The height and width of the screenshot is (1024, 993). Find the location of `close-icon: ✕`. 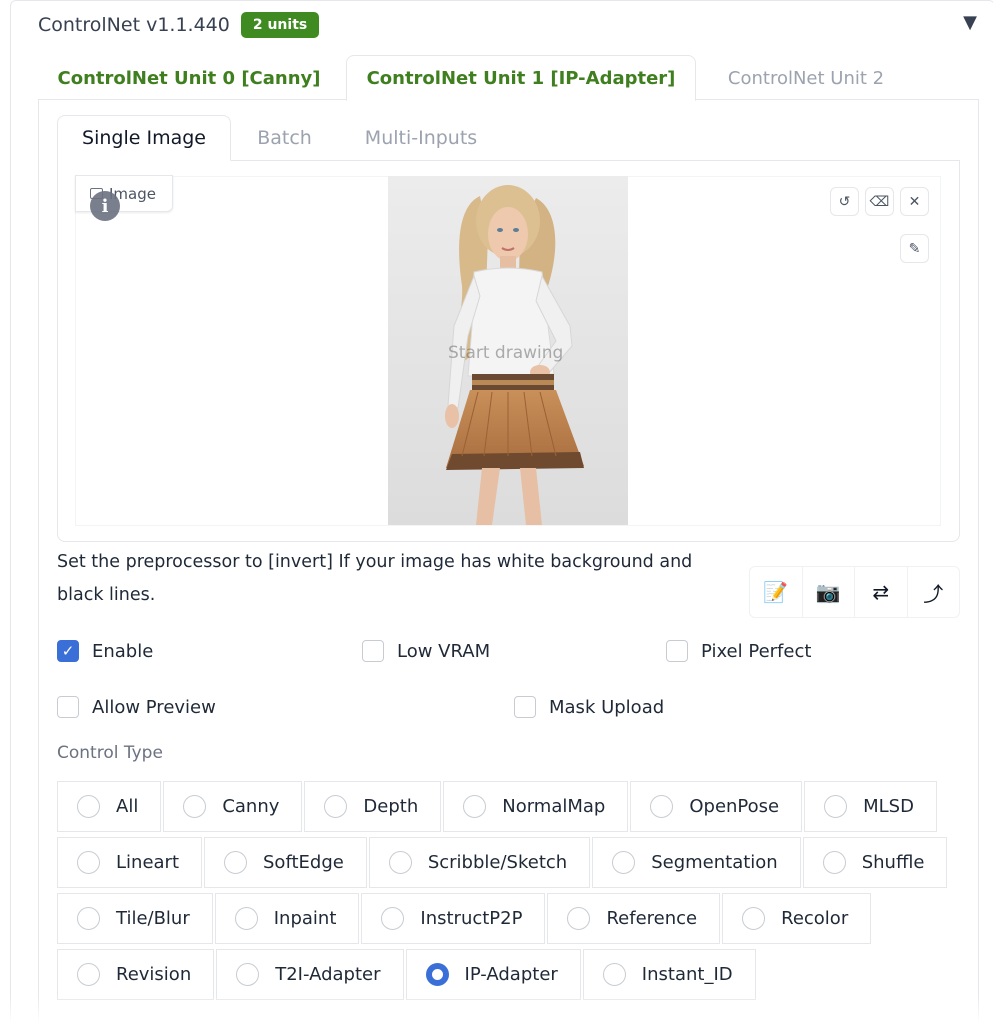

close-icon: ✕ is located at coordinates (914, 201).